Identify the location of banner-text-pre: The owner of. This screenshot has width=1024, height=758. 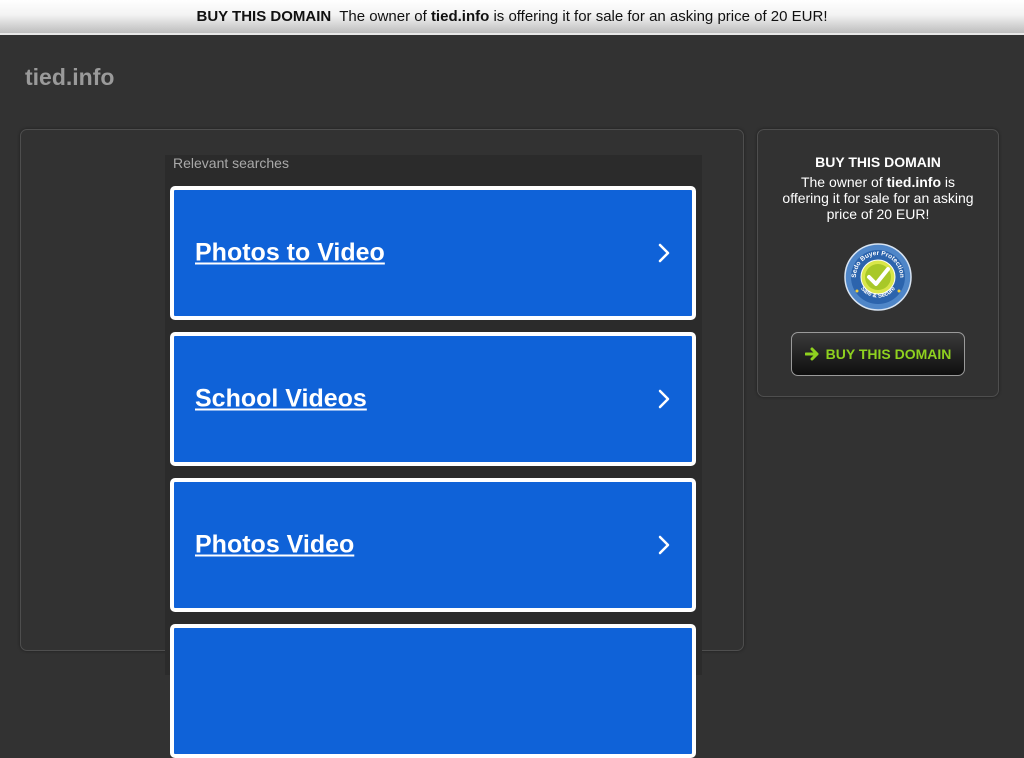
(383, 16).